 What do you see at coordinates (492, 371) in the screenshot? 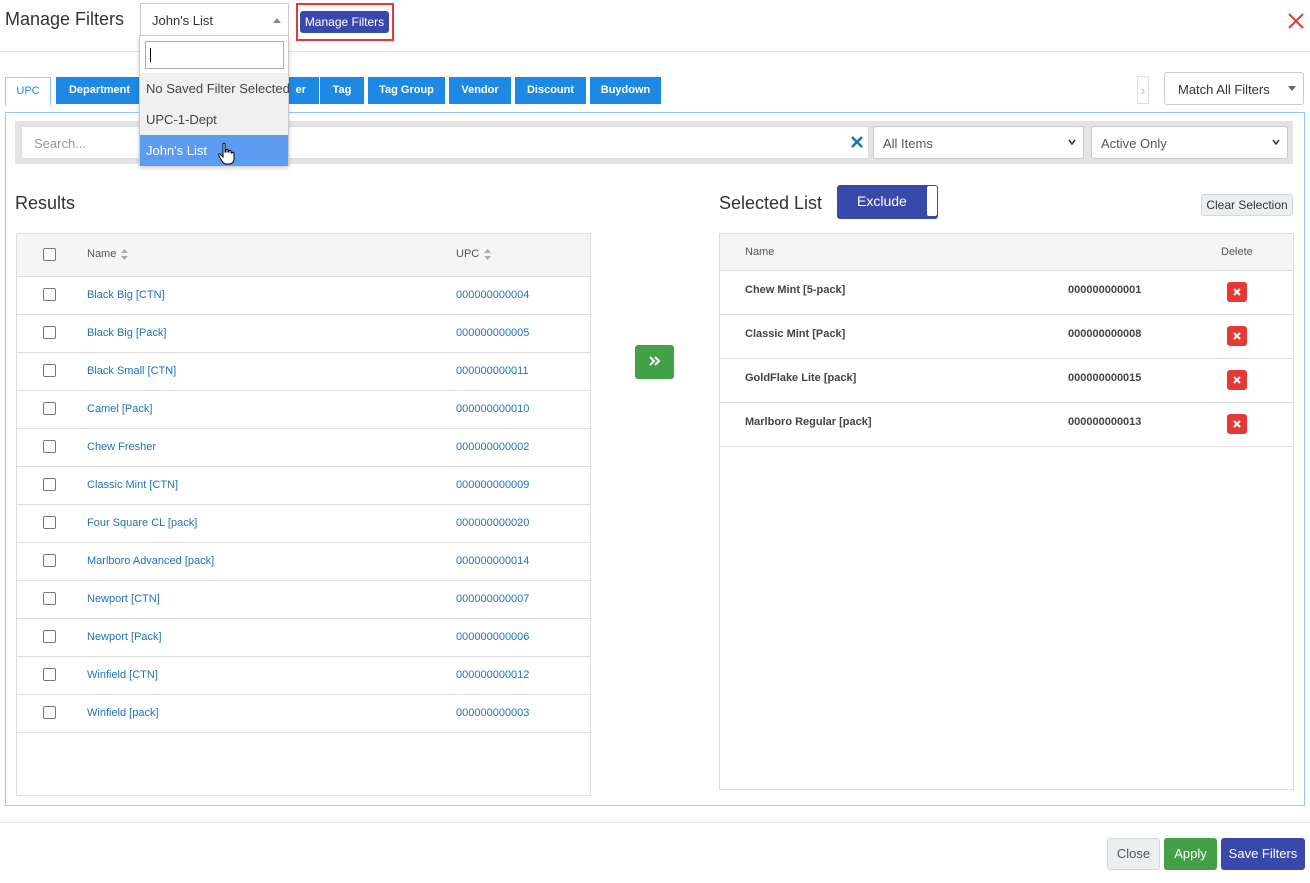
I see `row-upc: 000000000011` at bounding box center [492, 371].